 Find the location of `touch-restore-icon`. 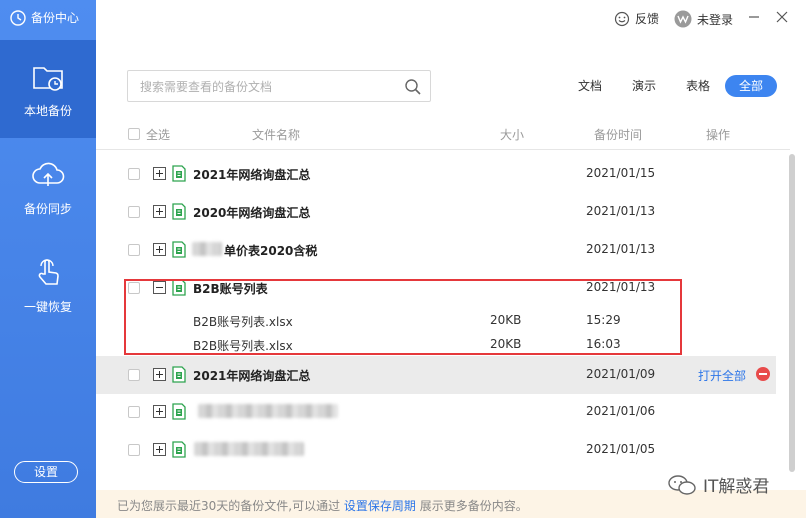

touch-restore-icon is located at coordinates (48, 271).